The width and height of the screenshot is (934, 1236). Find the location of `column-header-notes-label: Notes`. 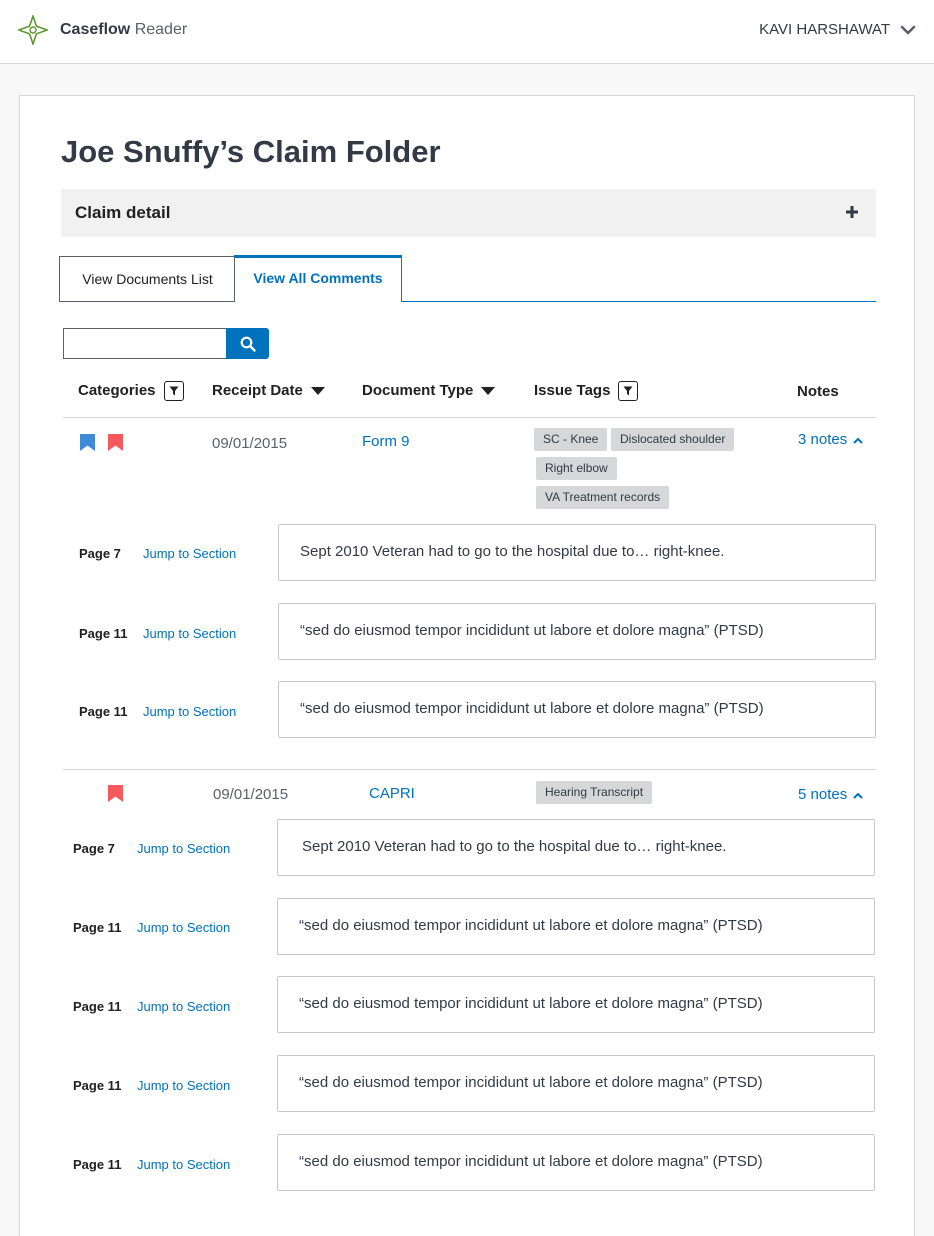

column-header-notes-label: Notes is located at coordinates (818, 391).